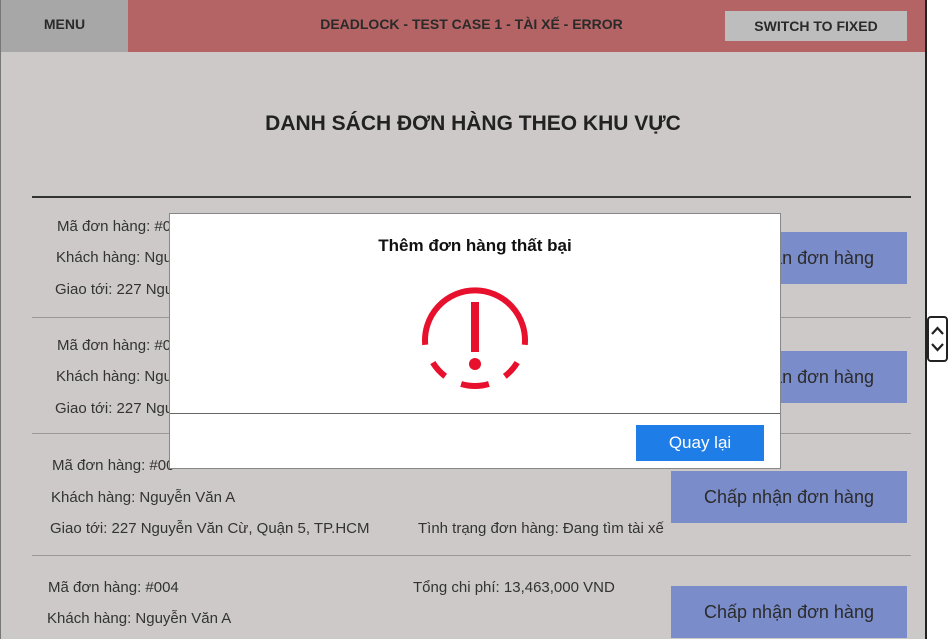 This screenshot has width=950, height=639. What do you see at coordinates (700, 443) in the screenshot?
I see `back-button: Quay lại` at bounding box center [700, 443].